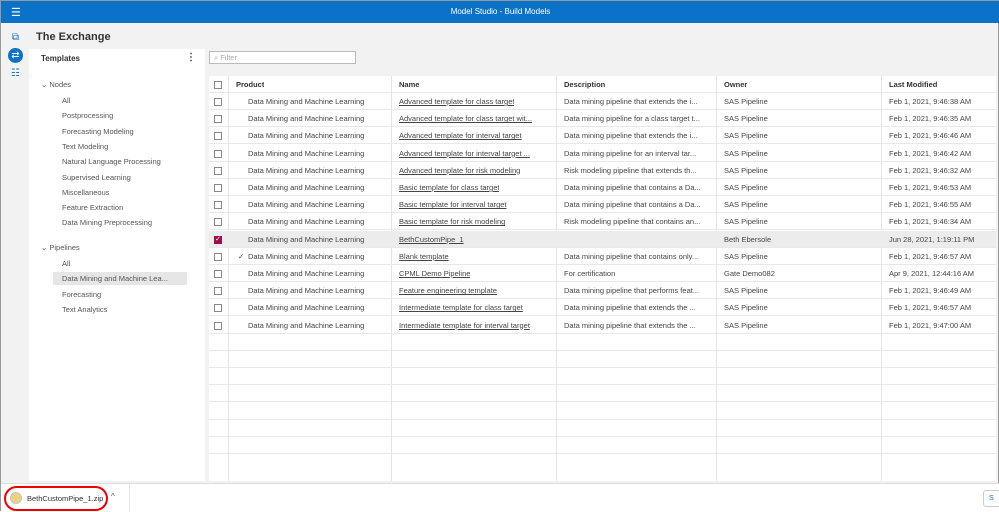 The height and width of the screenshot is (512, 999). I want to click on cell-owner: Beth Ebersole, so click(748, 239).